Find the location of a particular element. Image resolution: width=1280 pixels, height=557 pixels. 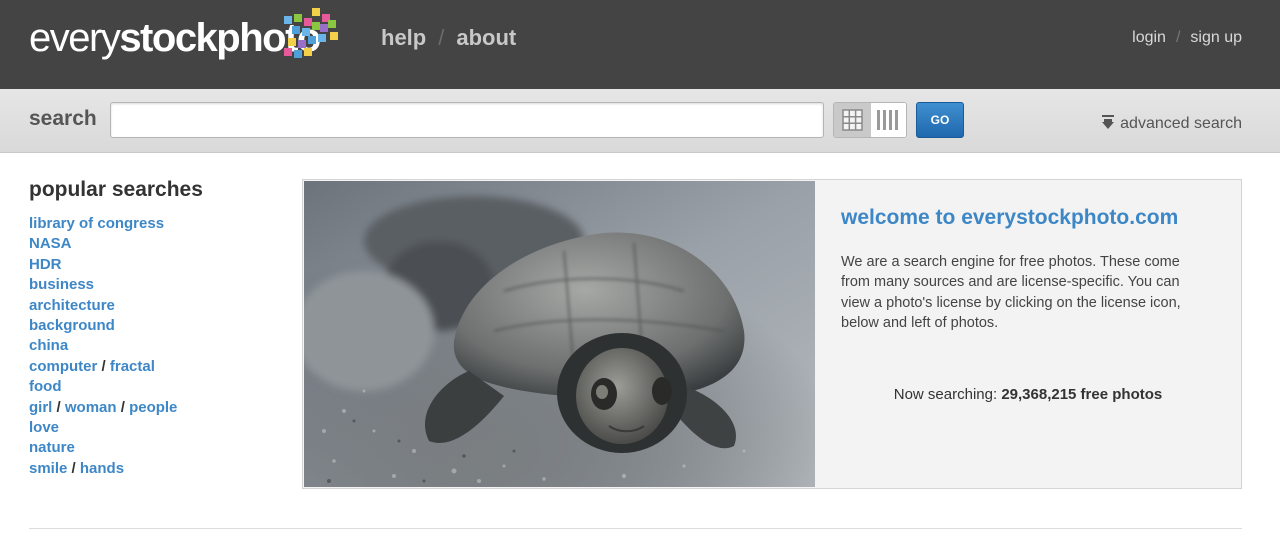

popular-search-row: architecture is located at coordinates (154, 306).